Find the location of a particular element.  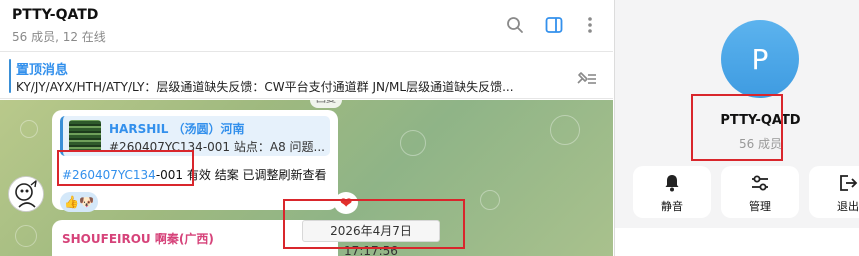

bell-icon is located at coordinates (672, 183).